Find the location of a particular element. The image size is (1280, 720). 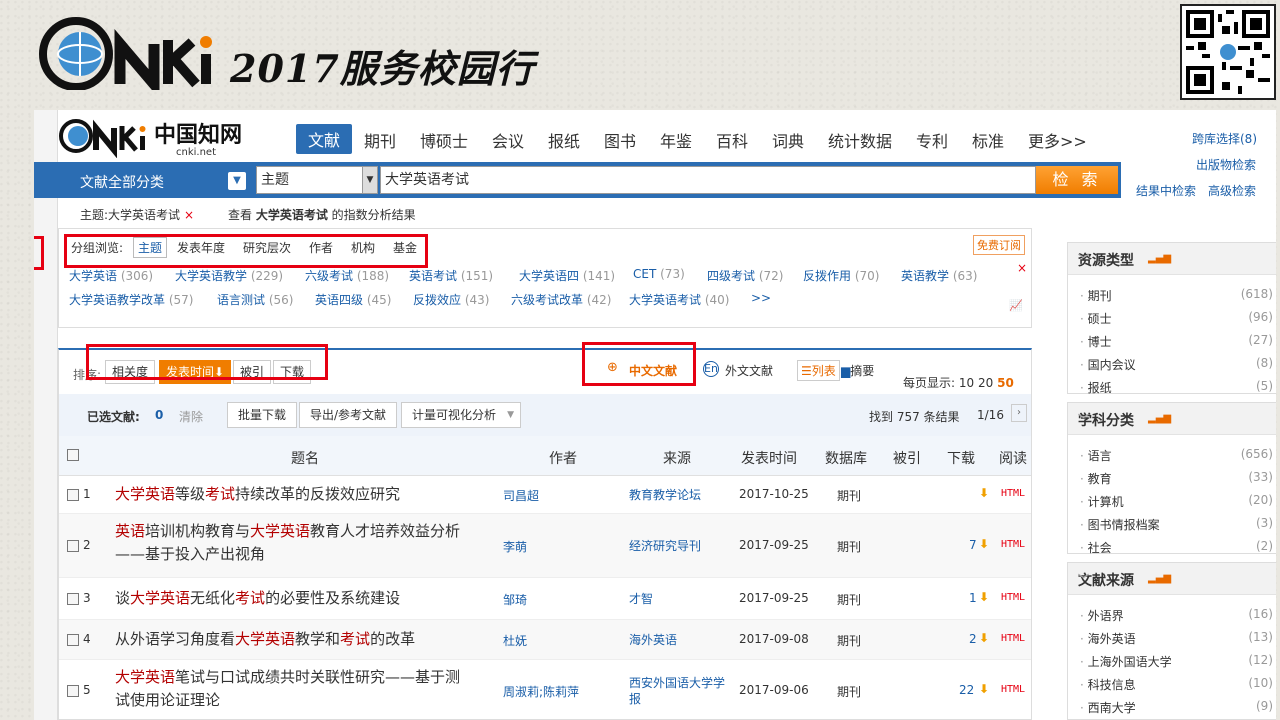

tab-literature: 文献 is located at coordinates (324, 139).